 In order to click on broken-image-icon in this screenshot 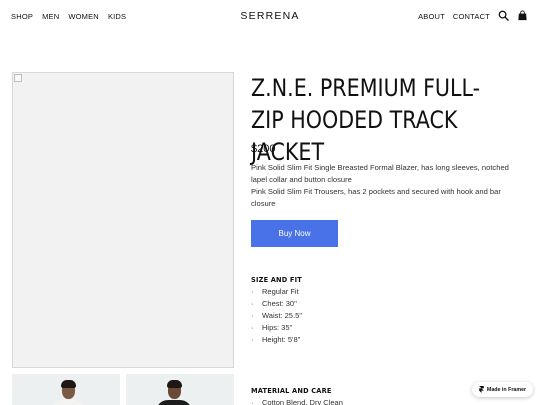, I will do `click(18, 78)`.